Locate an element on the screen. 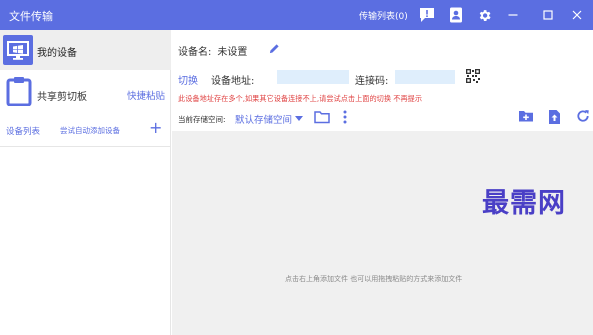 Image resolution: width=593 pixels, height=335 pixels. minimize-icon is located at coordinates (513, 15).